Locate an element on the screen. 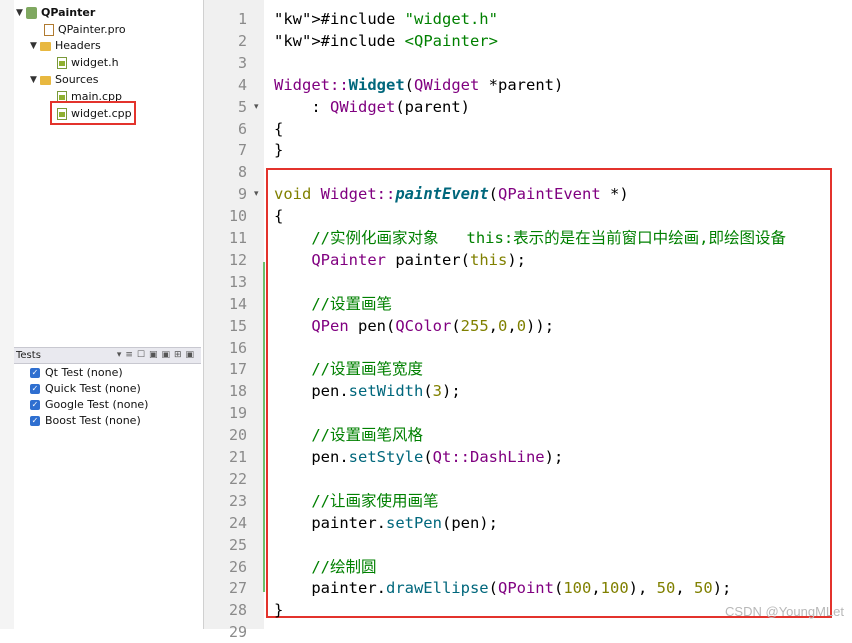 The image size is (852, 643). tree-item-widget-h: widget.h is located at coordinates (88, 63).